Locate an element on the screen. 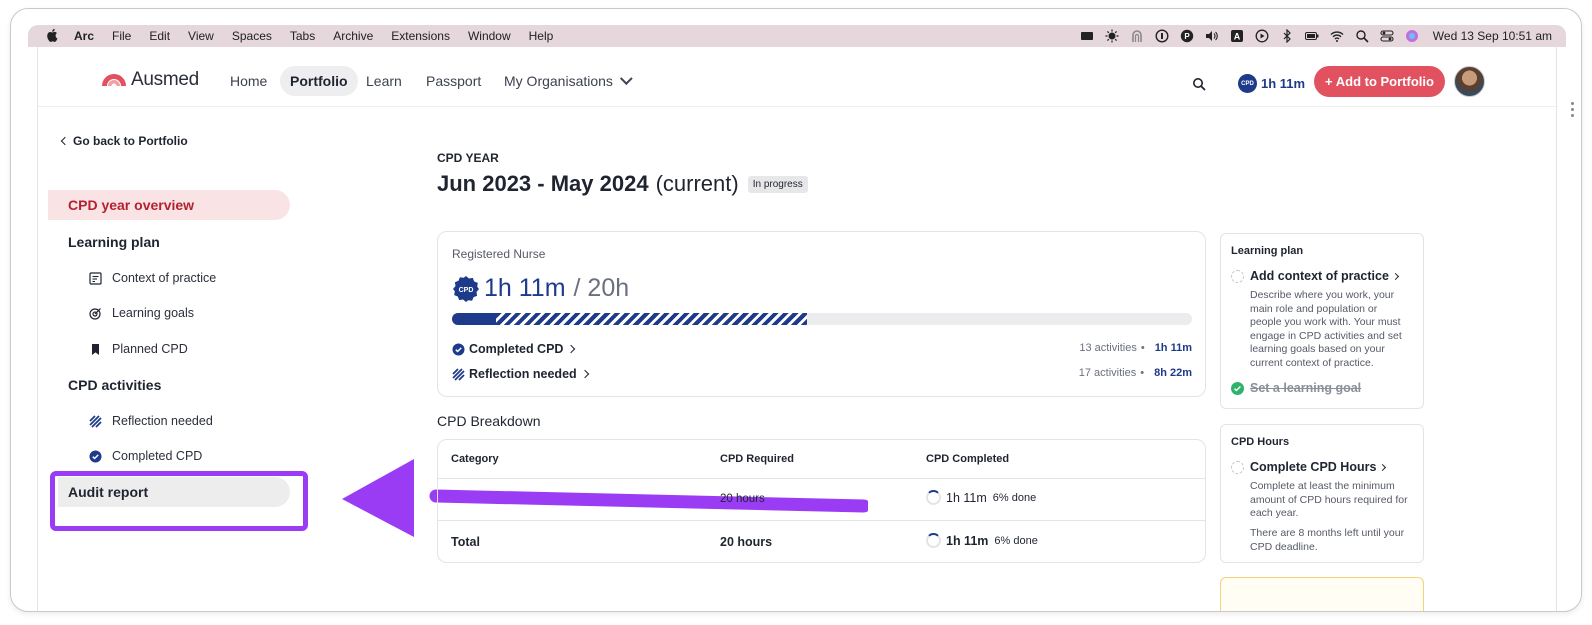 Image resolution: width=1592 pixels, height=625 pixels. progress-ring-icon is located at coordinates (933, 497).